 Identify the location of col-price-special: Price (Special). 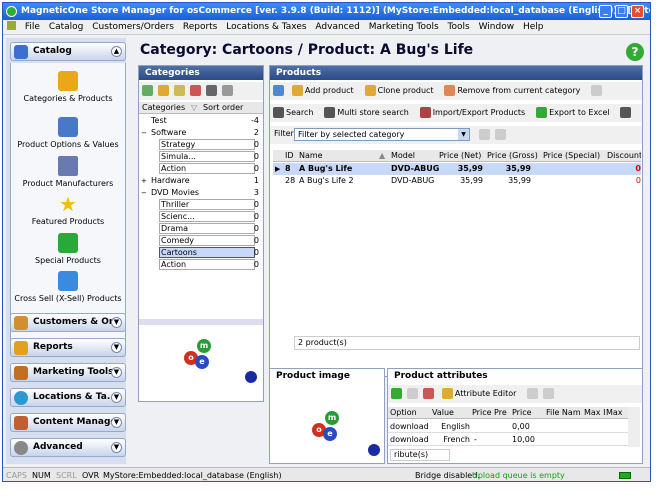
(575, 156).